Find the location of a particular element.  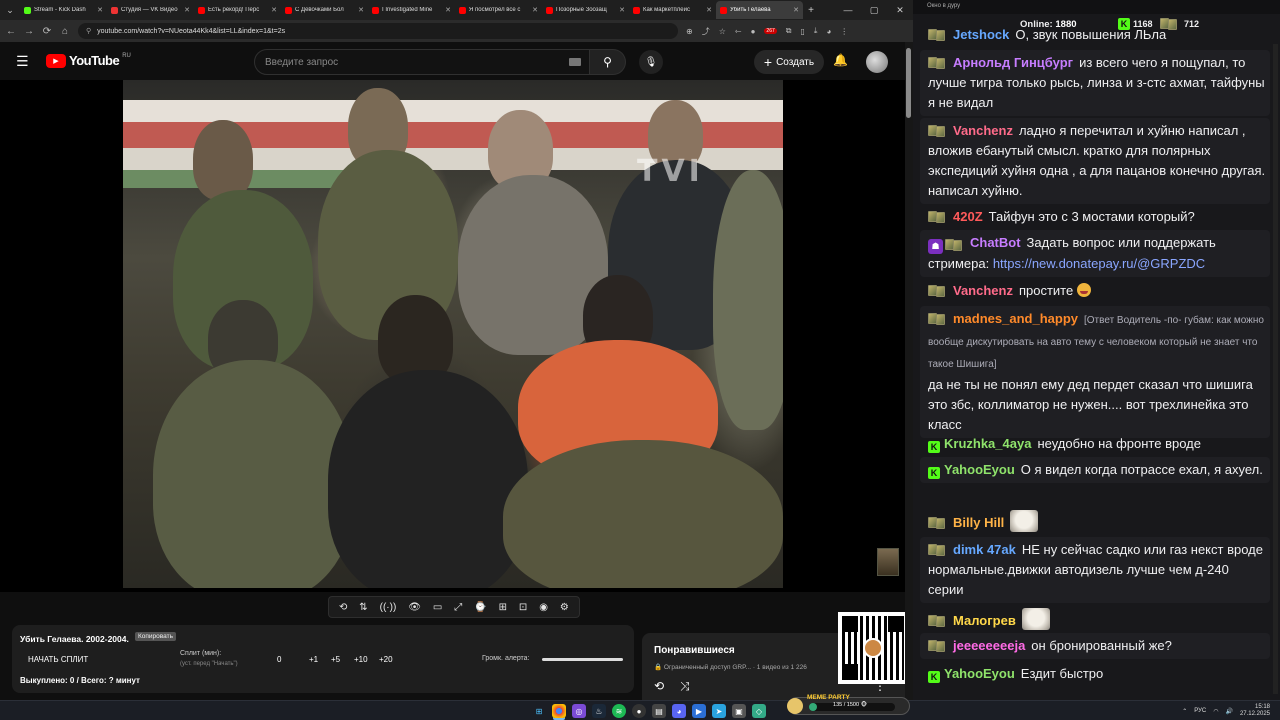

playlist-title: Понравившиеся is located at coordinates (694, 650).